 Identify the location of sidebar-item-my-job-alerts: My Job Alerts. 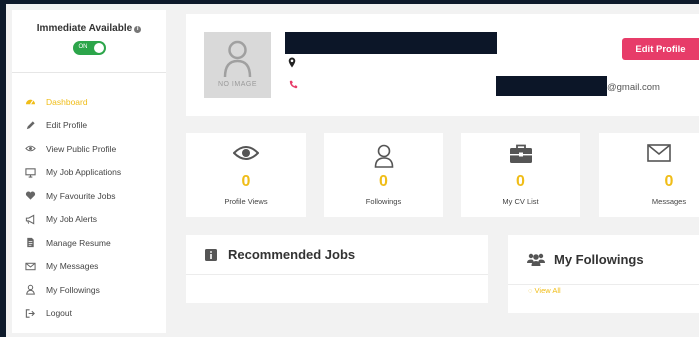
(89, 220).